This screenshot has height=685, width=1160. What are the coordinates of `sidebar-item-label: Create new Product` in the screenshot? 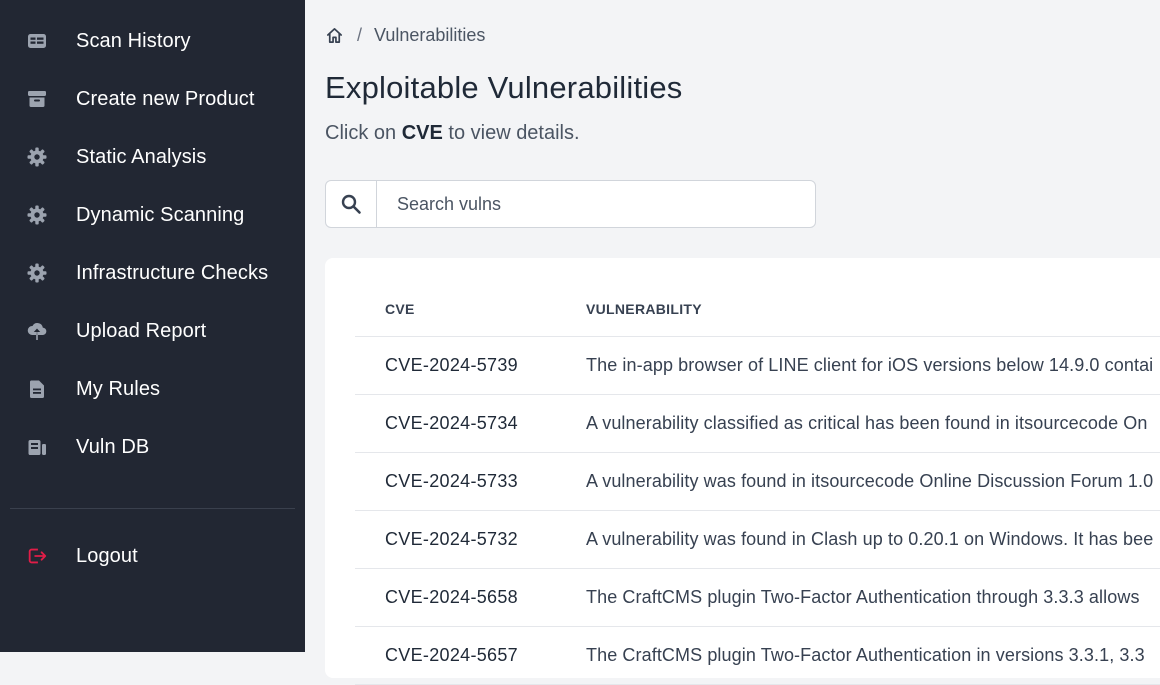 It's located at (165, 98).